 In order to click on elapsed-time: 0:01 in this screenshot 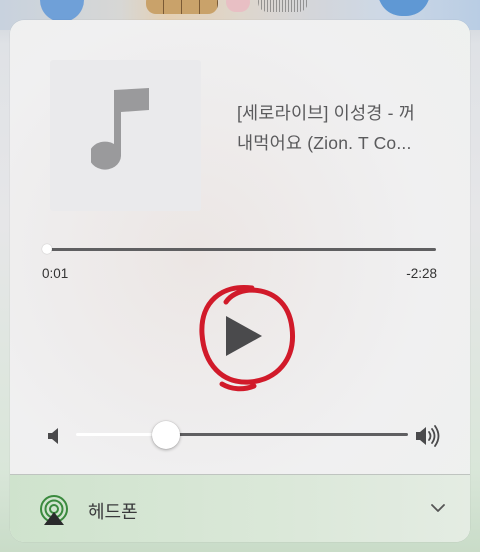, I will do `click(55, 273)`.